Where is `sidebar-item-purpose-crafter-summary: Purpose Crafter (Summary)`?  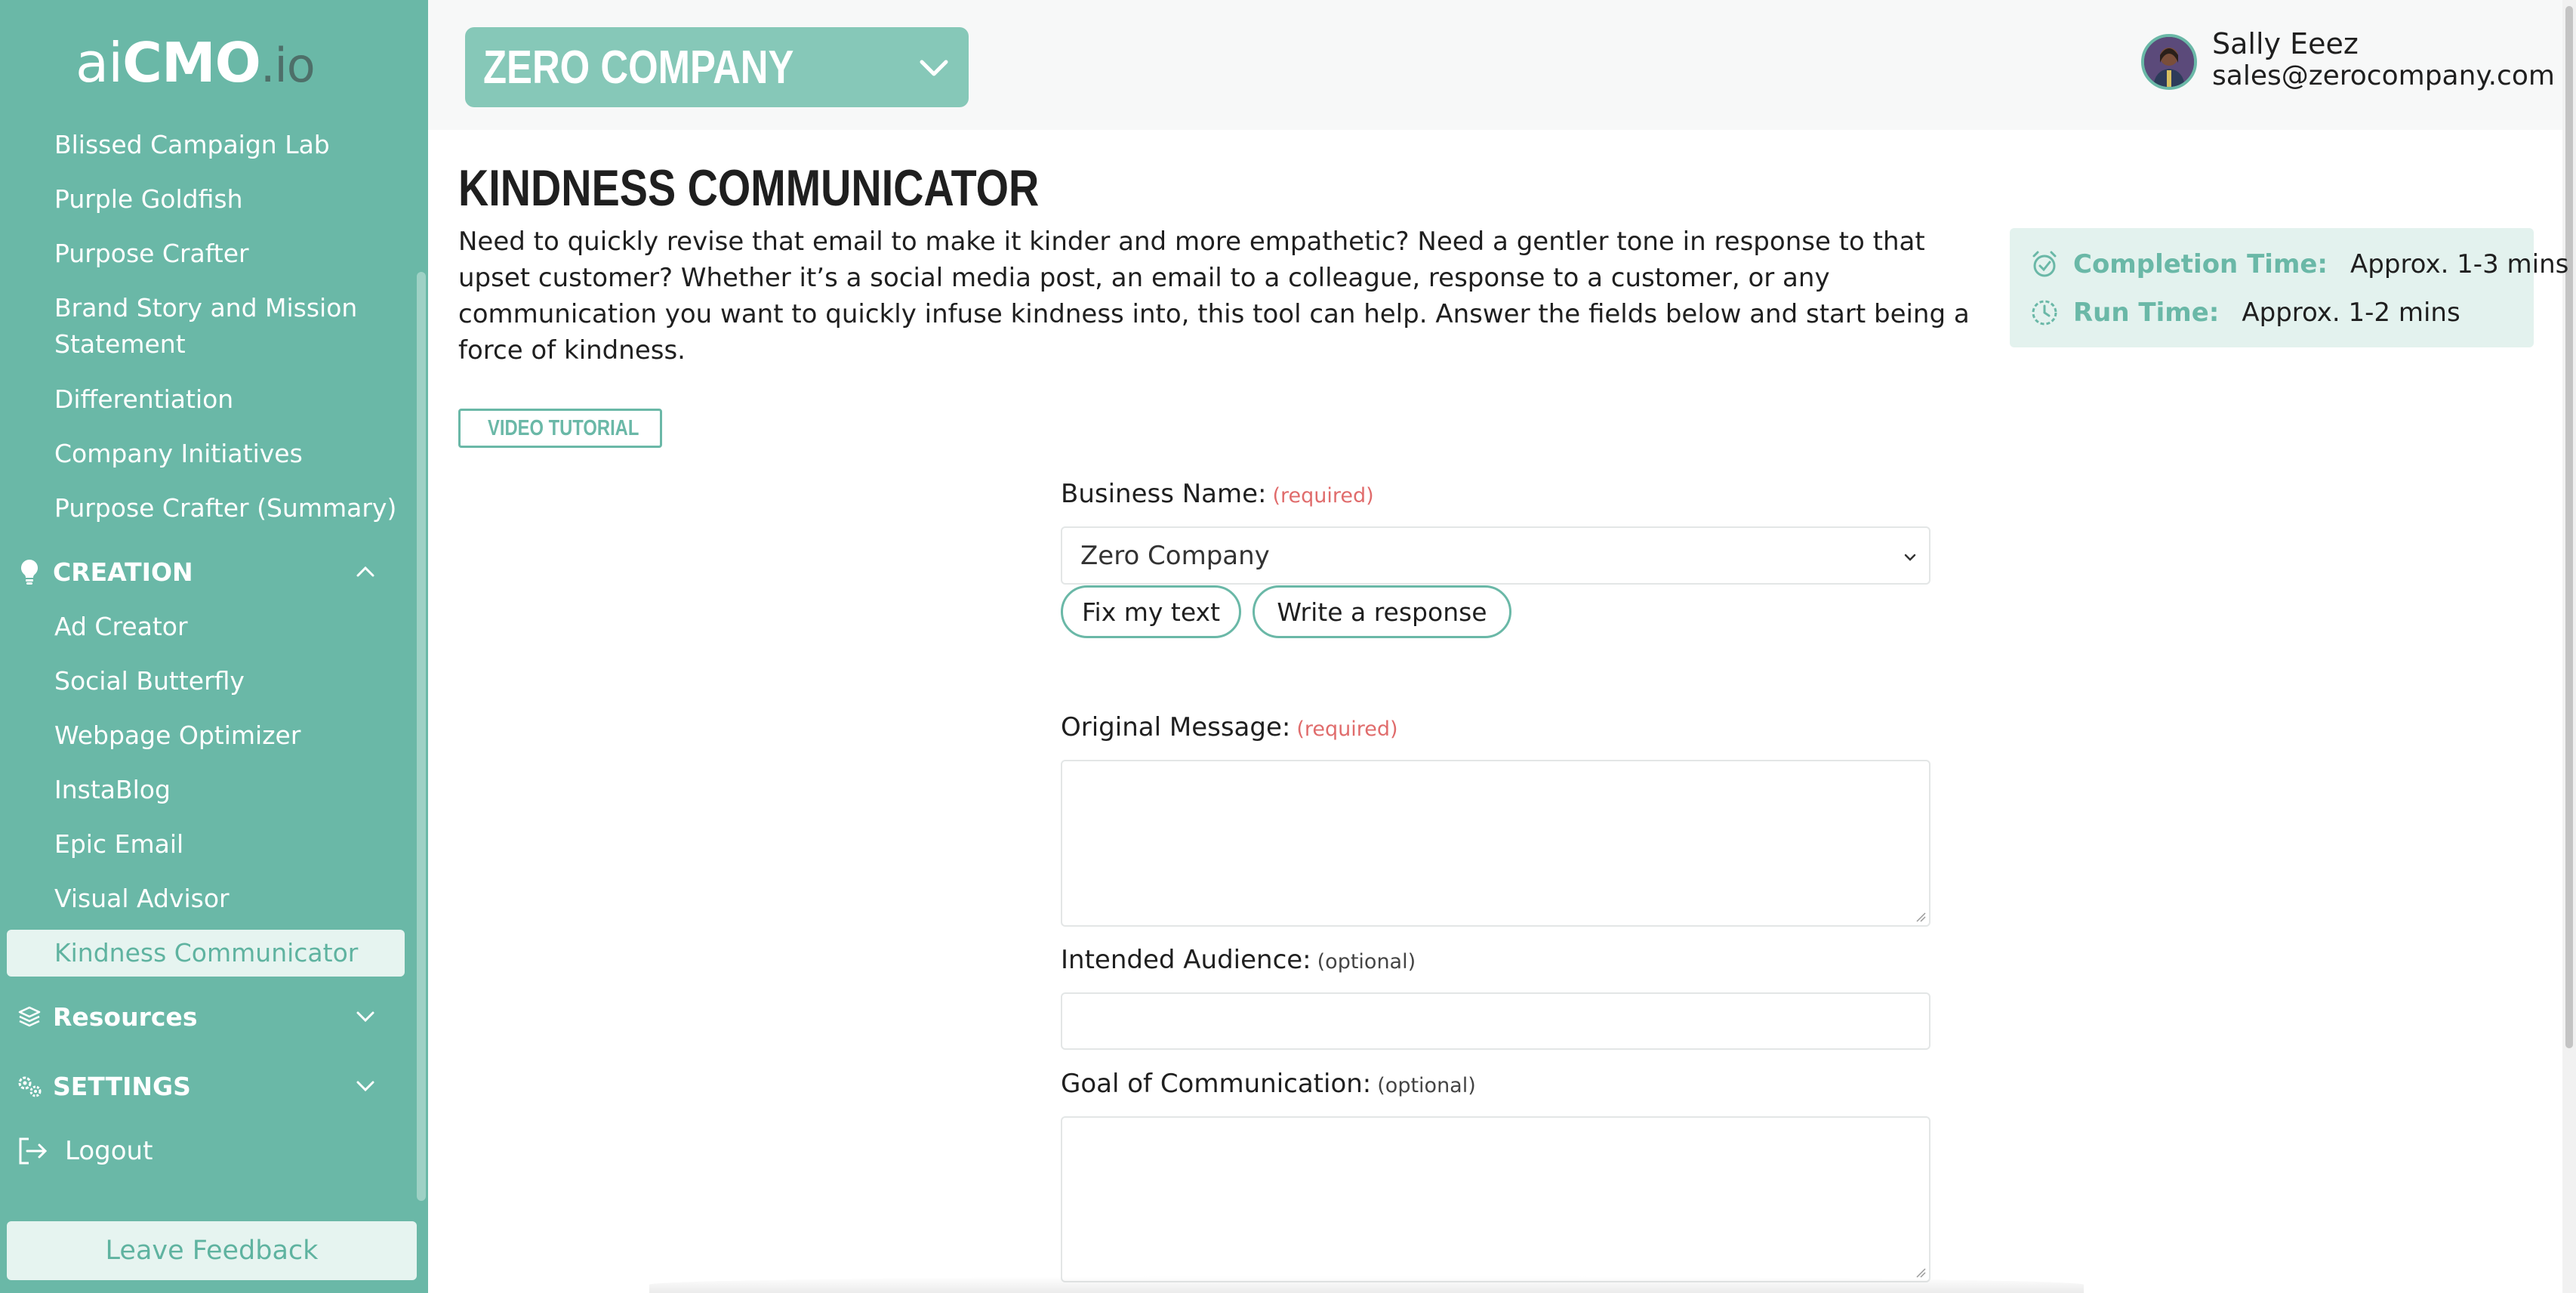 sidebar-item-purpose-crafter-summary: Purpose Crafter (Summary) is located at coordinates (225, 508).